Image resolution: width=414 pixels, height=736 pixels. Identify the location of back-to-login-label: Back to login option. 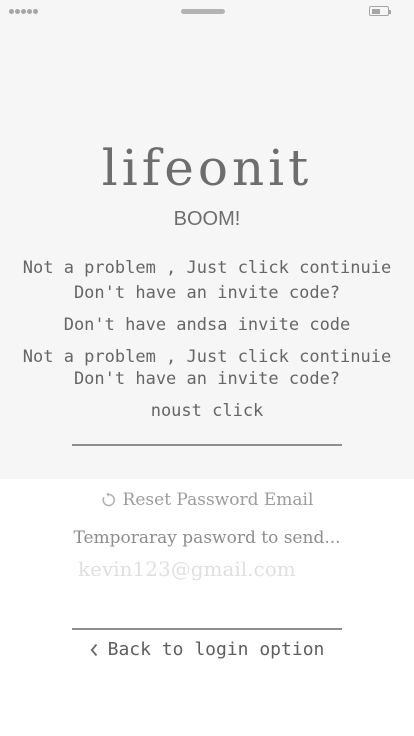
(216, 649).